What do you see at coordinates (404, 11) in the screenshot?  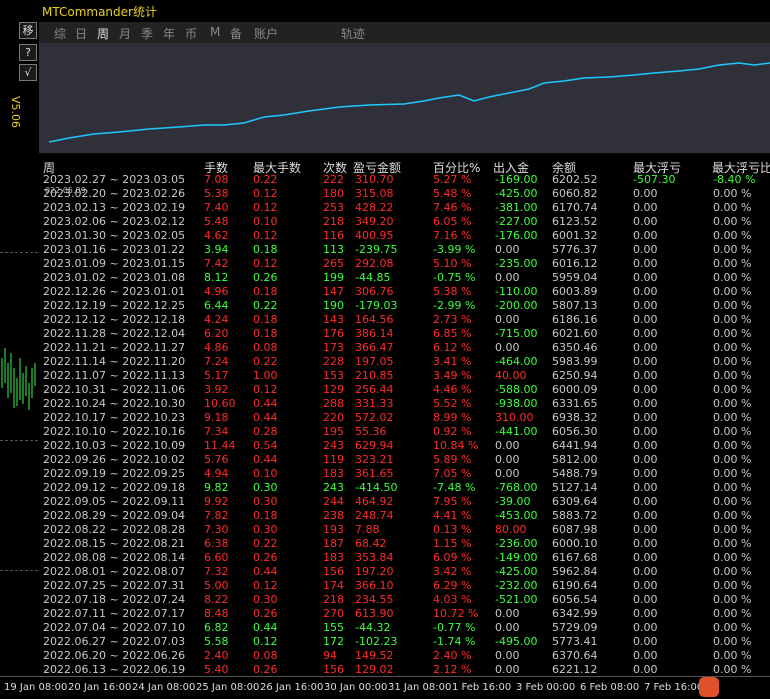 I see `title-bar: MTCommander统计` at bounding box center [404, 11].